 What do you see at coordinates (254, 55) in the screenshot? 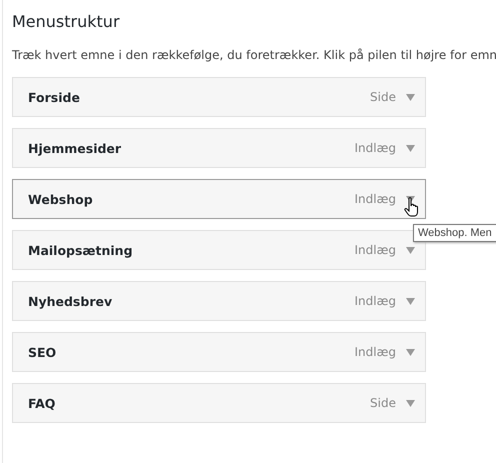
I see `instructions-text: Træk hvert emne i den rækkefølge, du foretrækker. Klik på pilen til højre for emn` at bounding box center [254, 55].